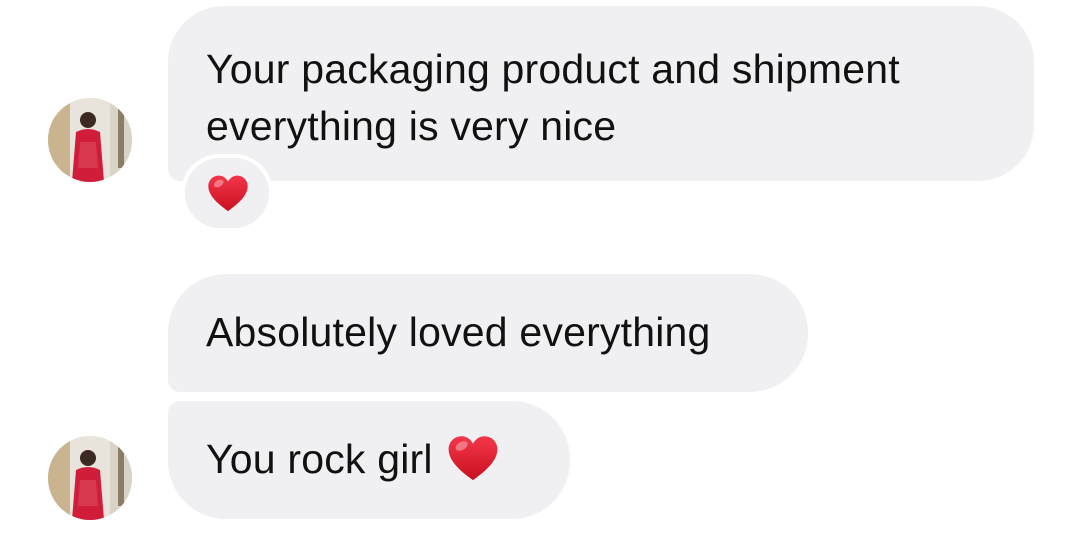 This screenshot has height=546, width=1083. I want to click on message-text-row: You rock girl, so click(388, 459).